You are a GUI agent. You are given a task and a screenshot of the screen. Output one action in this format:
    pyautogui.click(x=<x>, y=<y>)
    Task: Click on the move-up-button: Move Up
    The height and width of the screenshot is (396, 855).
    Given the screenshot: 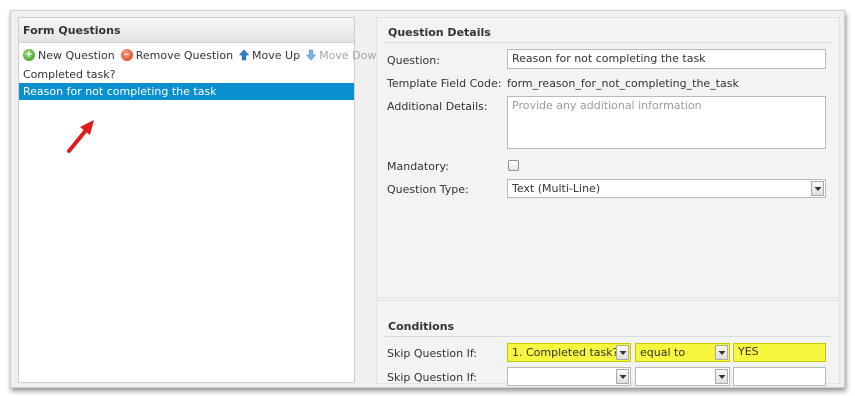 What is the action you would take?
    pyautogui.click(x=269, y=55)
    